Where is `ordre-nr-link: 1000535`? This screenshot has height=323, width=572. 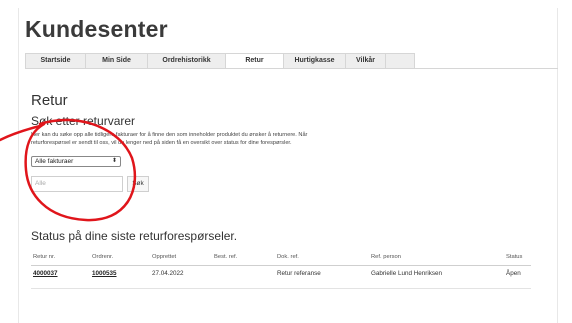 ordre-nr-link: 1000535 is located at coordinates (104, 273).